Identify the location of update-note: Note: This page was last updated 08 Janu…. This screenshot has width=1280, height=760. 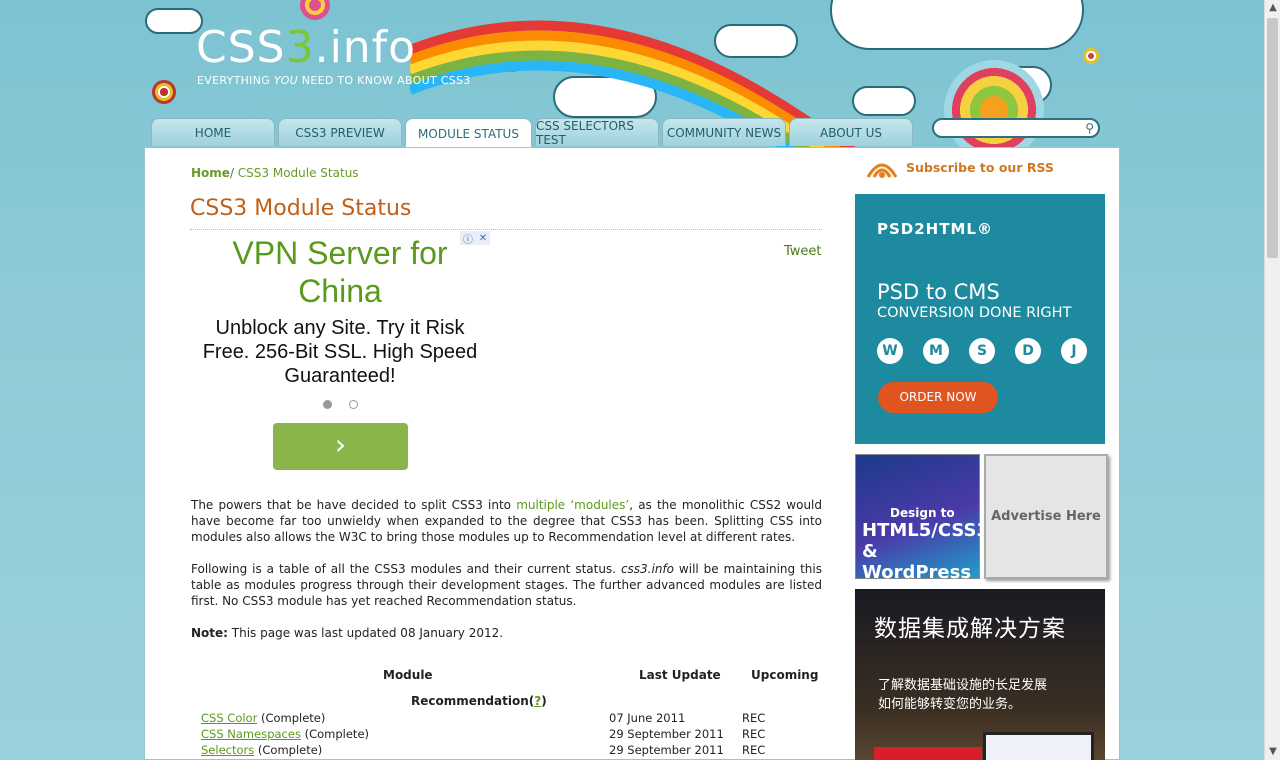
(347, 633).